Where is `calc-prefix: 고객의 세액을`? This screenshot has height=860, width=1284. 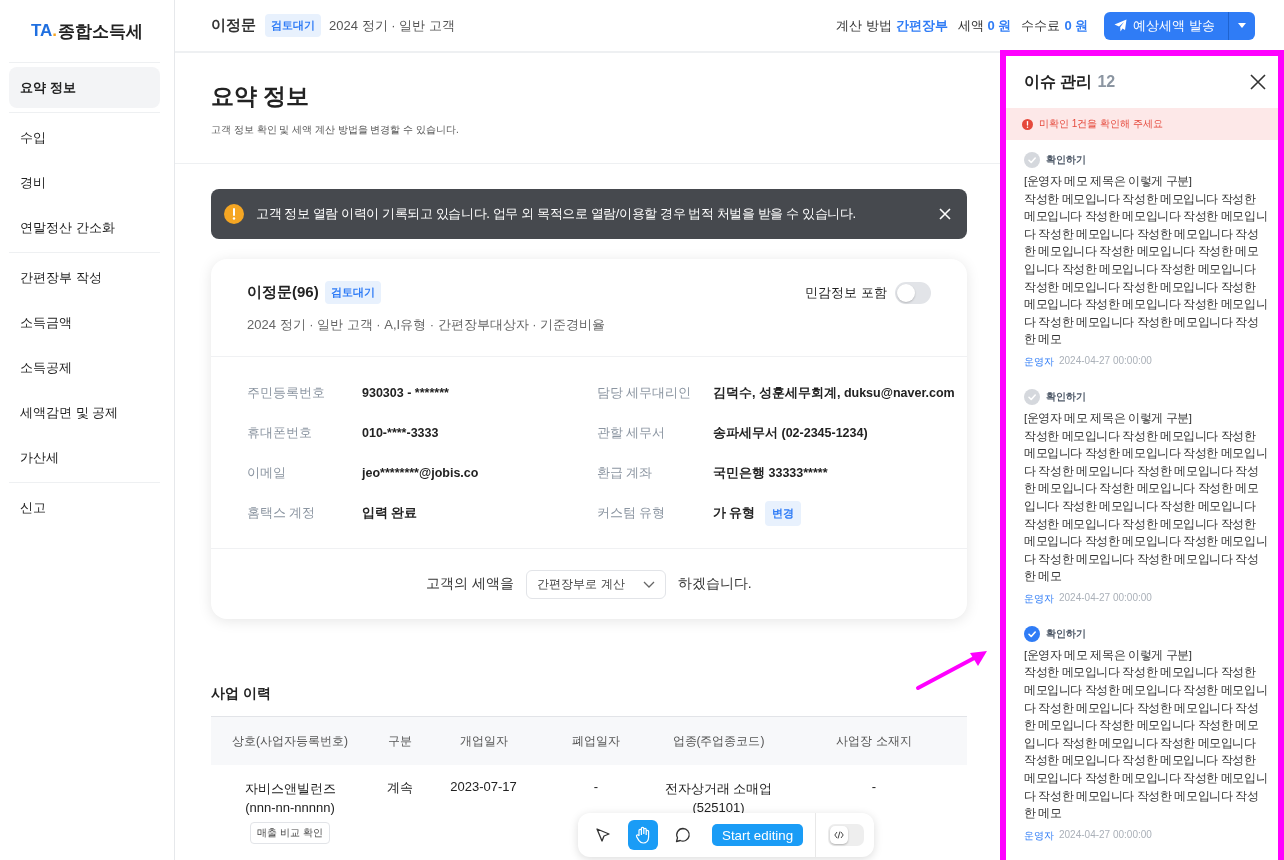
calc-prefix: 고객의 세액을 is located at coordinates (470, 584).